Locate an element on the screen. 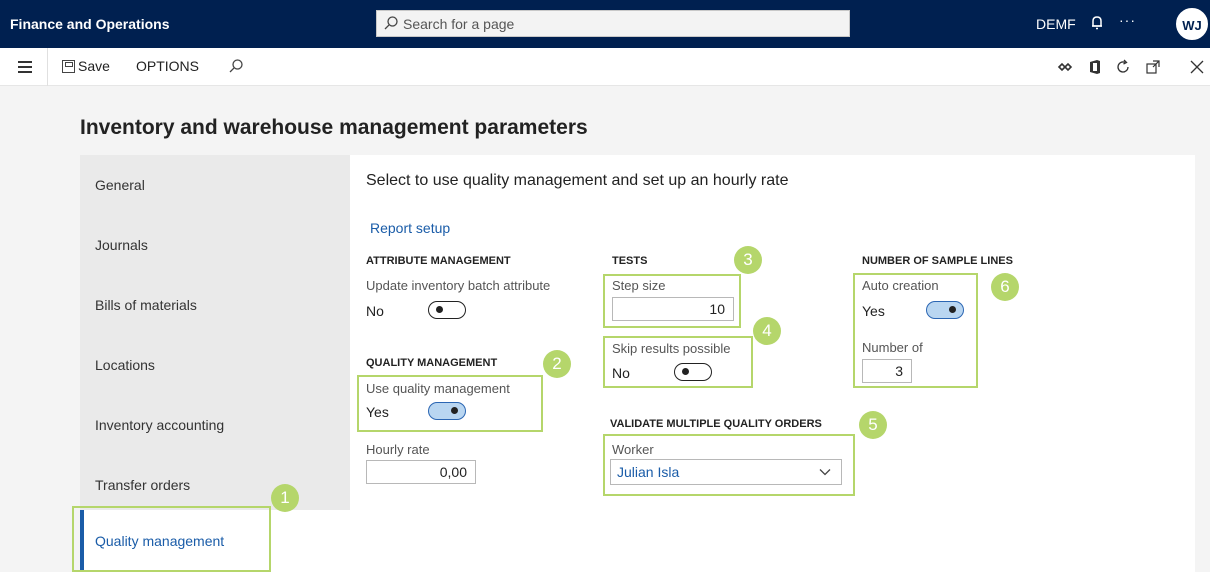 The image size is (1210, 572). callout-badge-6: 6 is located at coordinates (1005, 287).